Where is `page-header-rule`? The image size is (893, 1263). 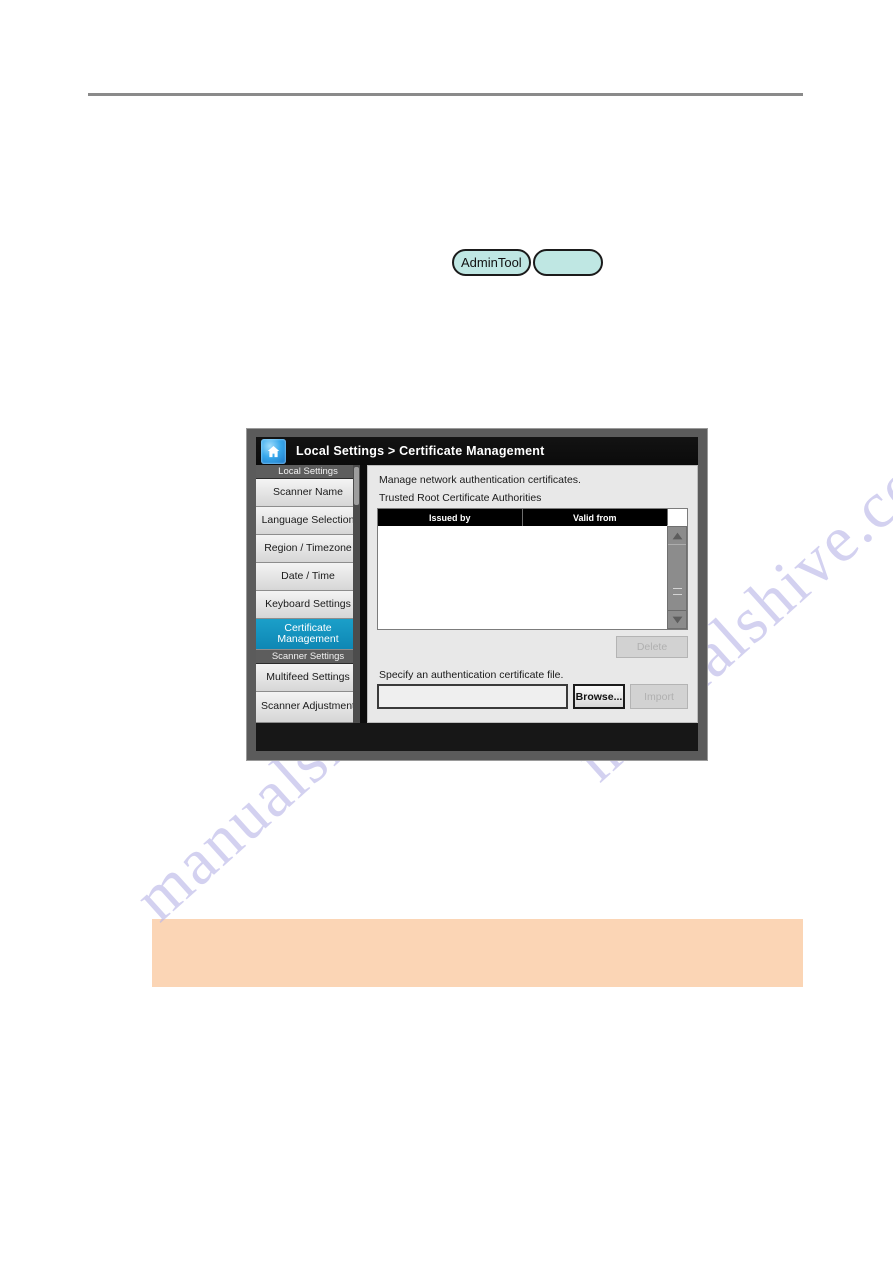 page-header-rule is located at coordinates (445, 94).